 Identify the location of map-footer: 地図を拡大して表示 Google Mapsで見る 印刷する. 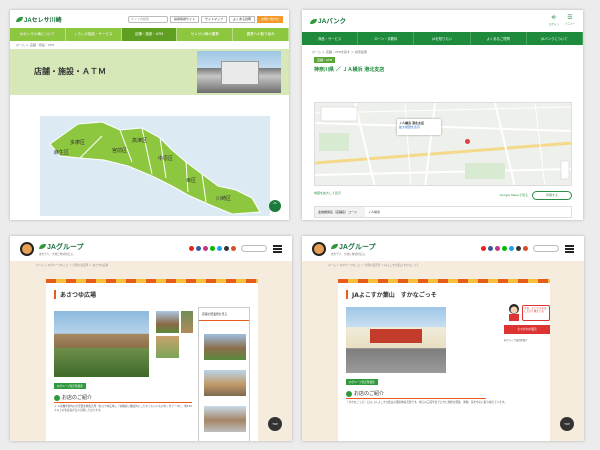
(443, 196).